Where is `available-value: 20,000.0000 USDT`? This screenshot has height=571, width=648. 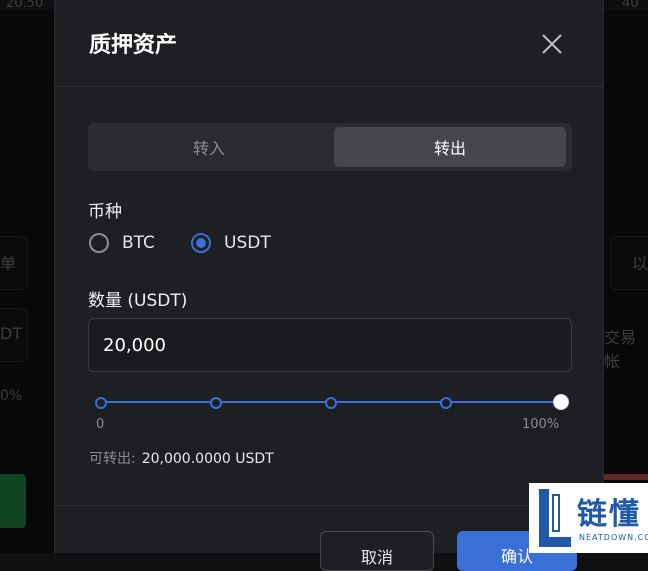
available-value: 20,000.0000 USDT is located at coordinates (207, 459).